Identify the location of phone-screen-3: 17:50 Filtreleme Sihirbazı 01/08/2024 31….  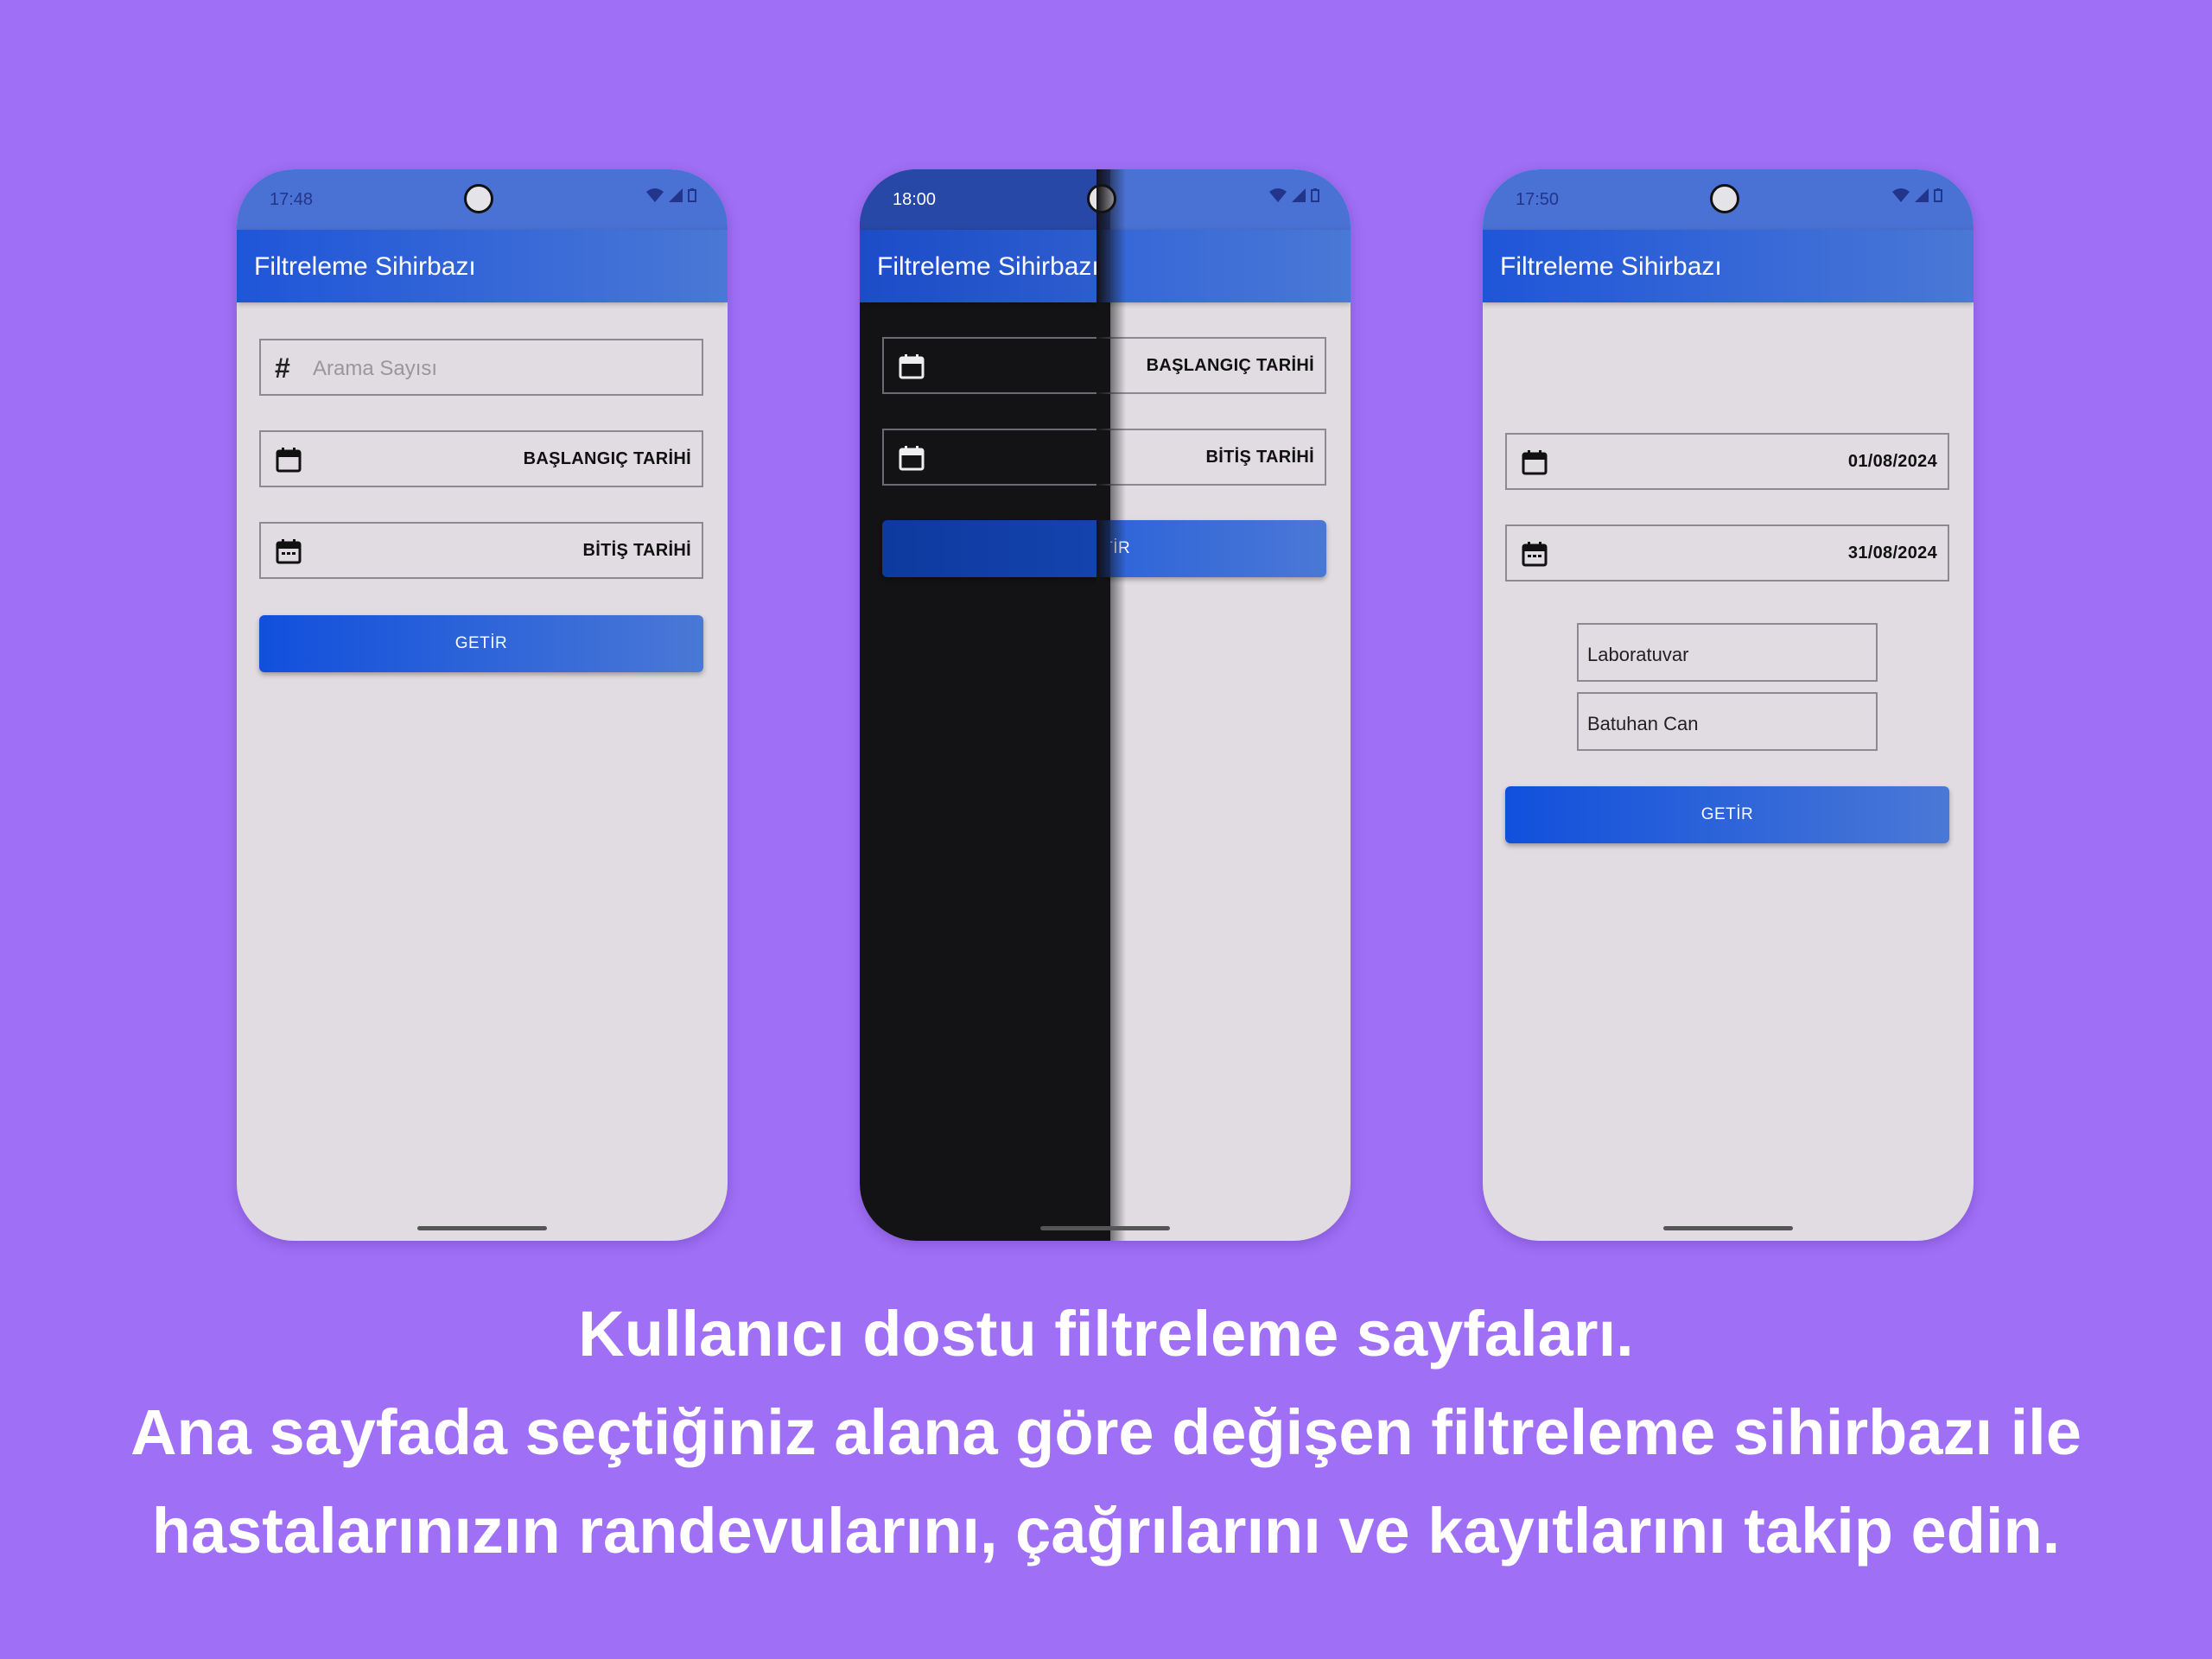
(1728, 705).